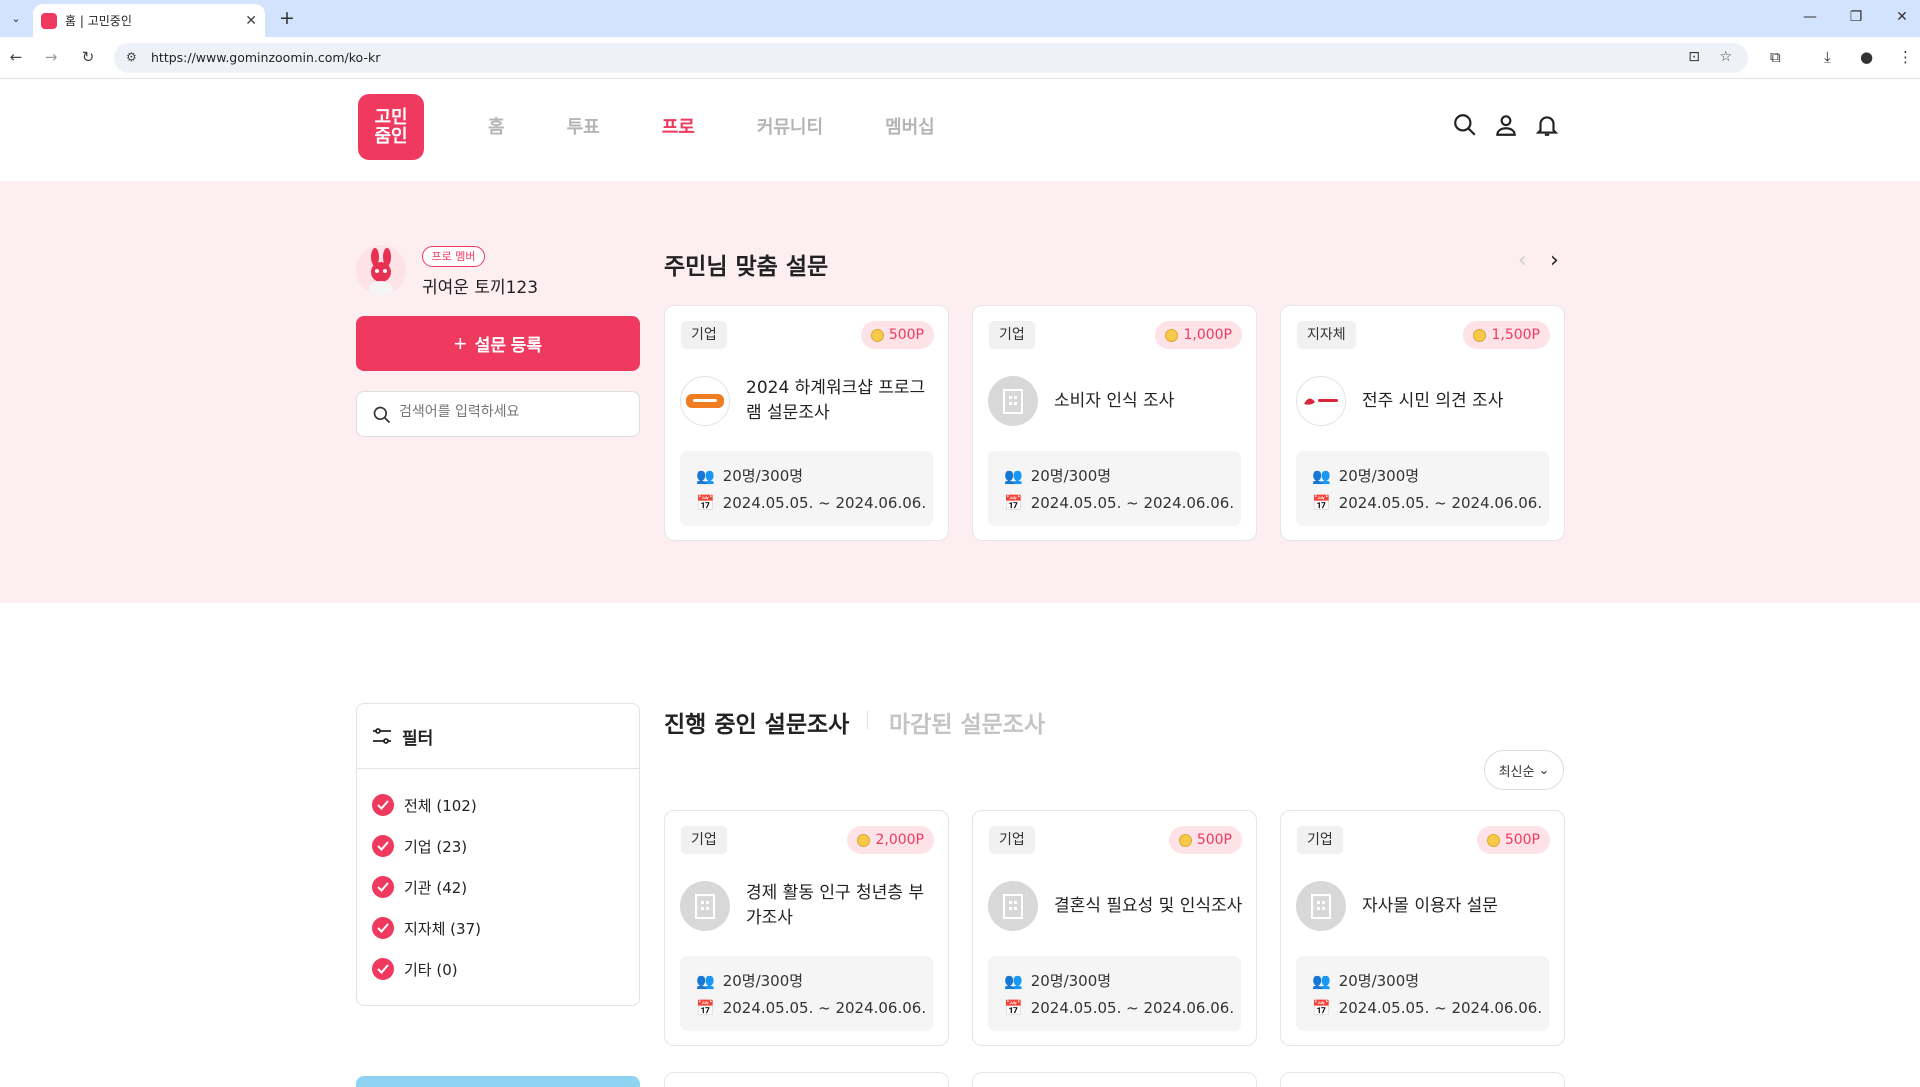 The image size is (1920, 1087). Describe the element at coordinates (419, 846) in the screenshot. I see `filter-company: 기업 (23)` at that location.